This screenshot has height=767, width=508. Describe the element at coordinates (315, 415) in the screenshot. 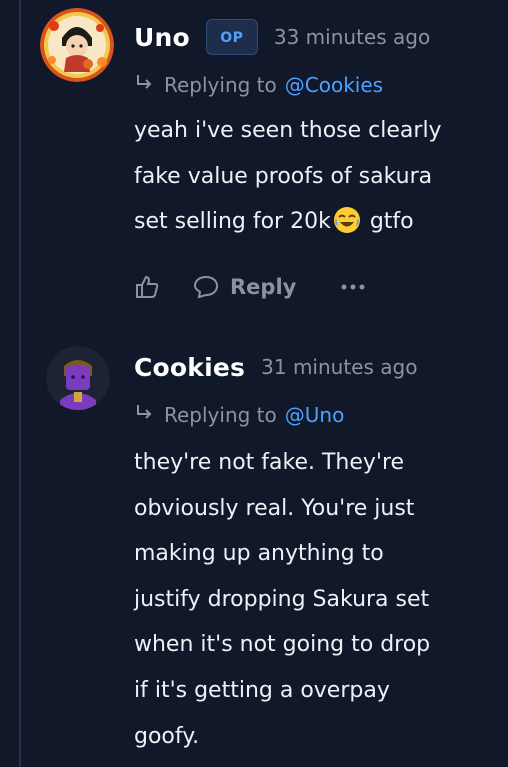

I see `mention-link: @Uno` at that location.